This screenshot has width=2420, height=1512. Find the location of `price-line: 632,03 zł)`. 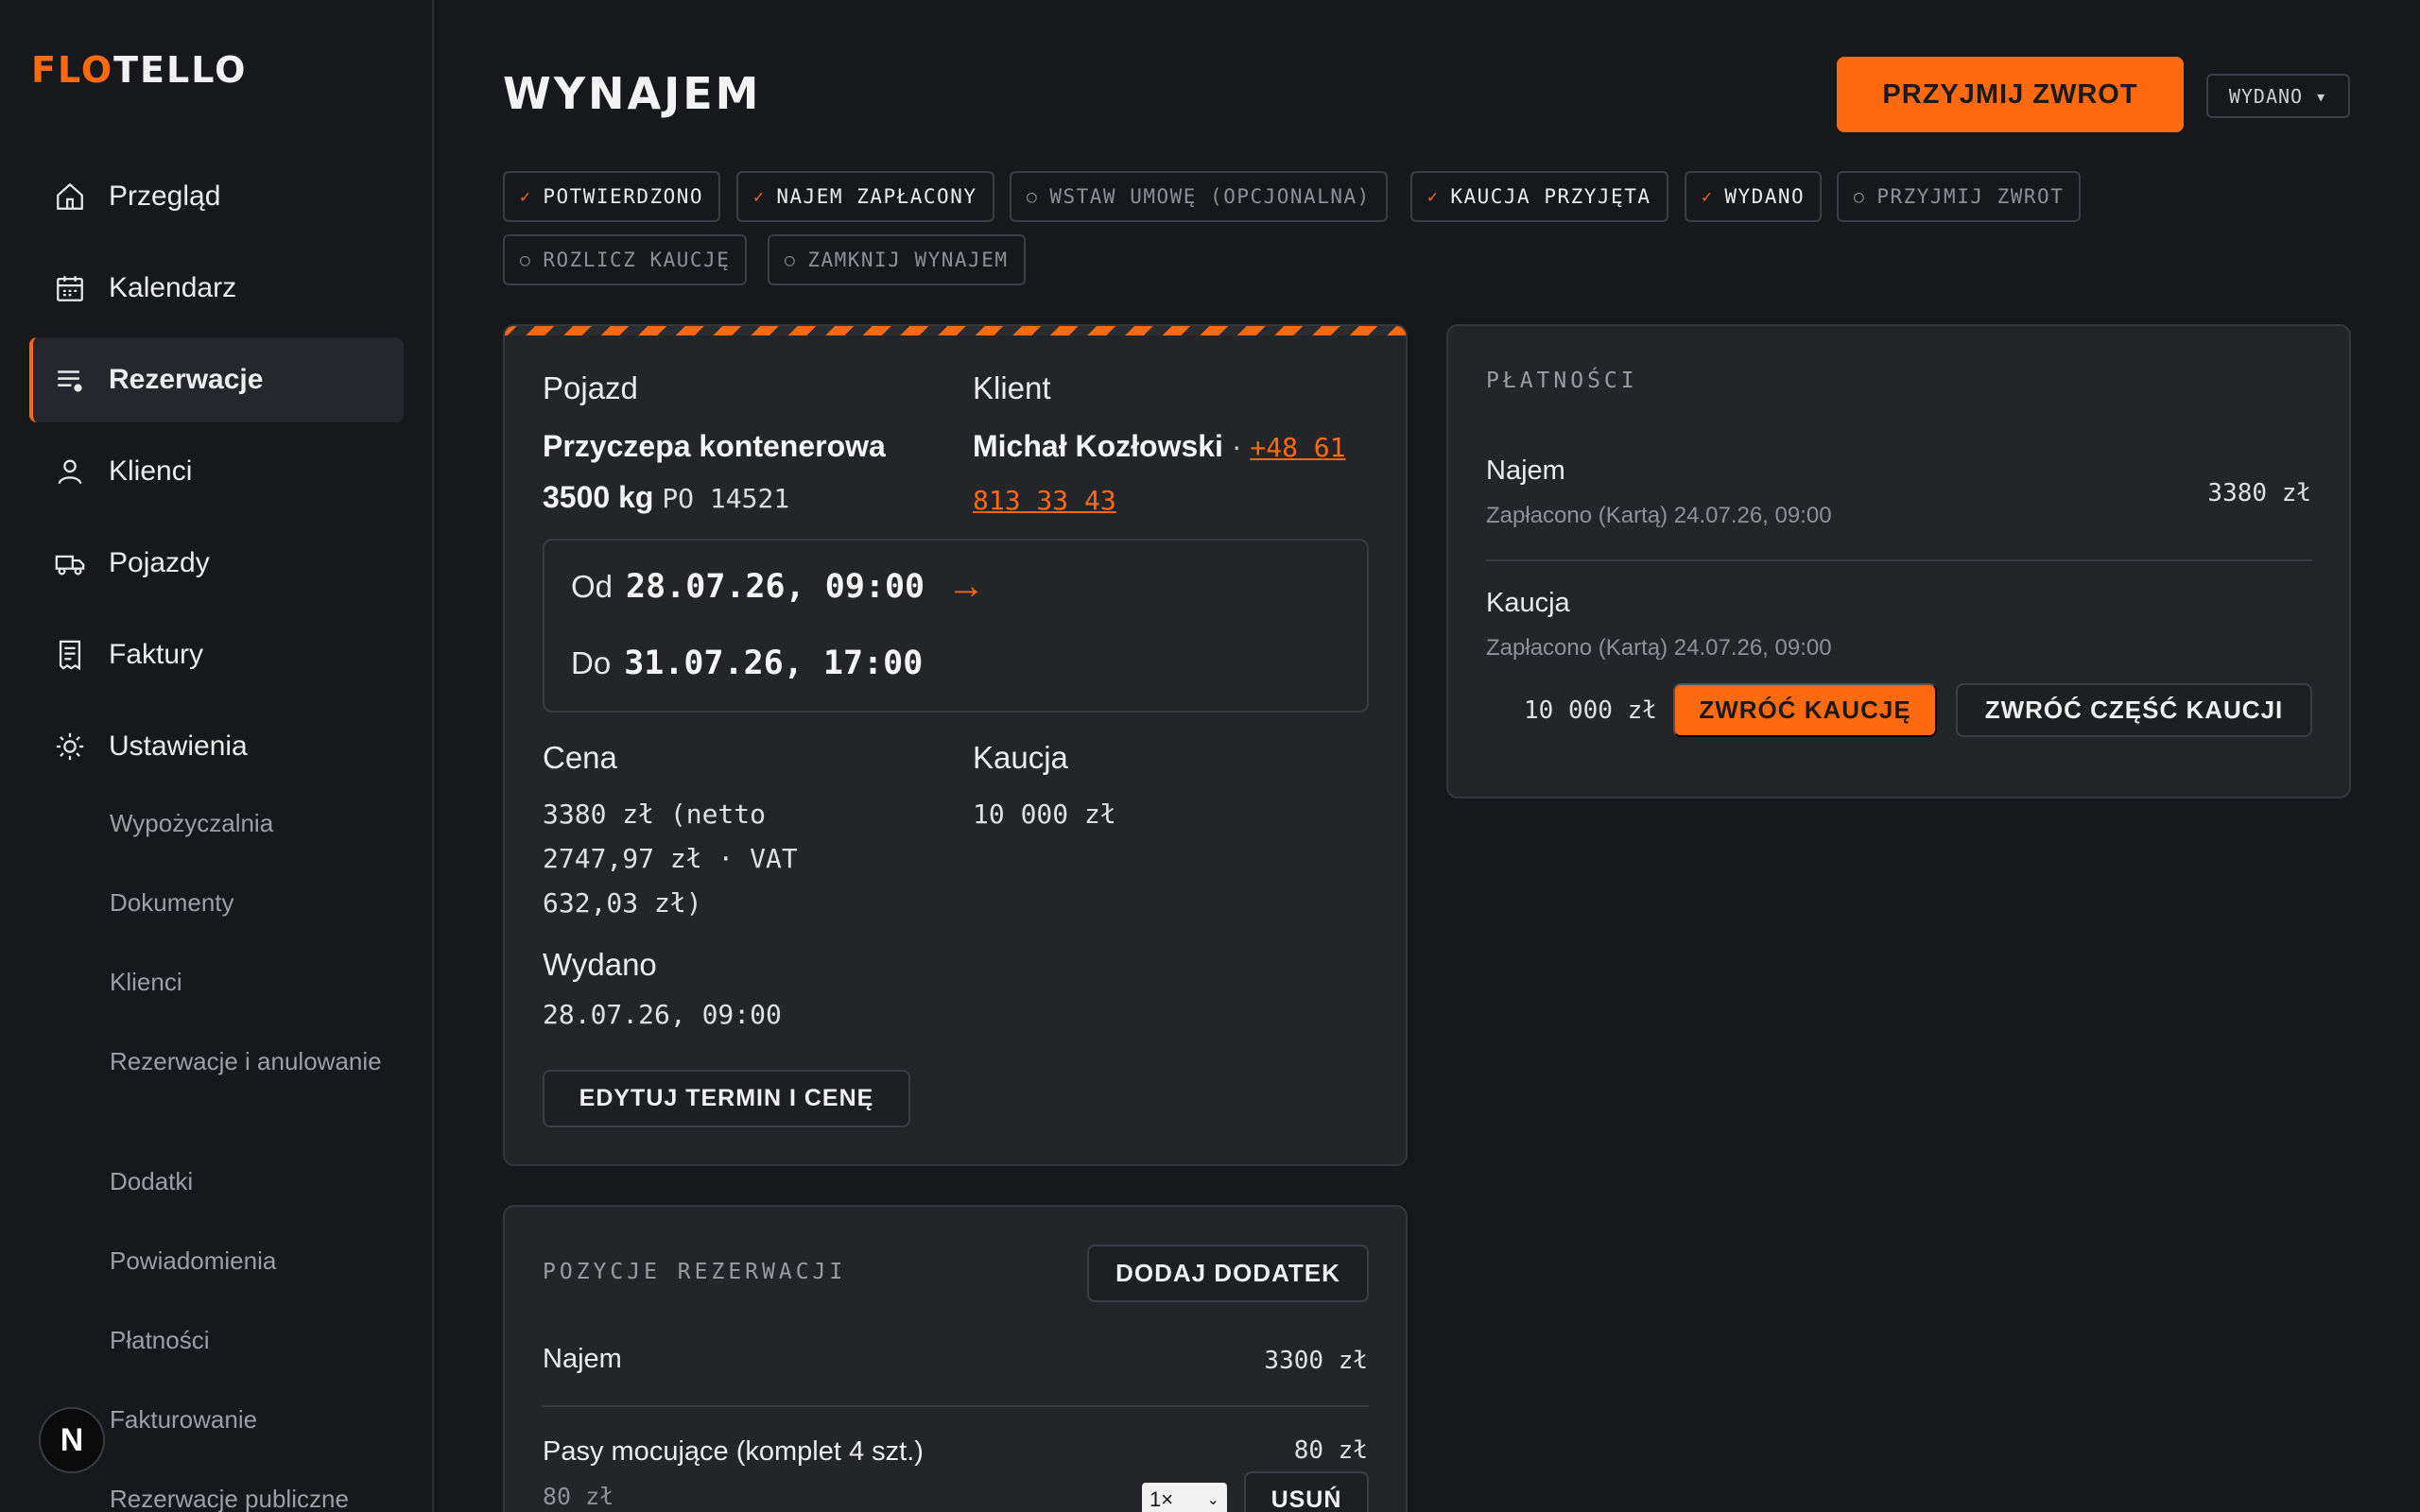

price-line: 632,03 zł) is located at coordinates (622, 903).